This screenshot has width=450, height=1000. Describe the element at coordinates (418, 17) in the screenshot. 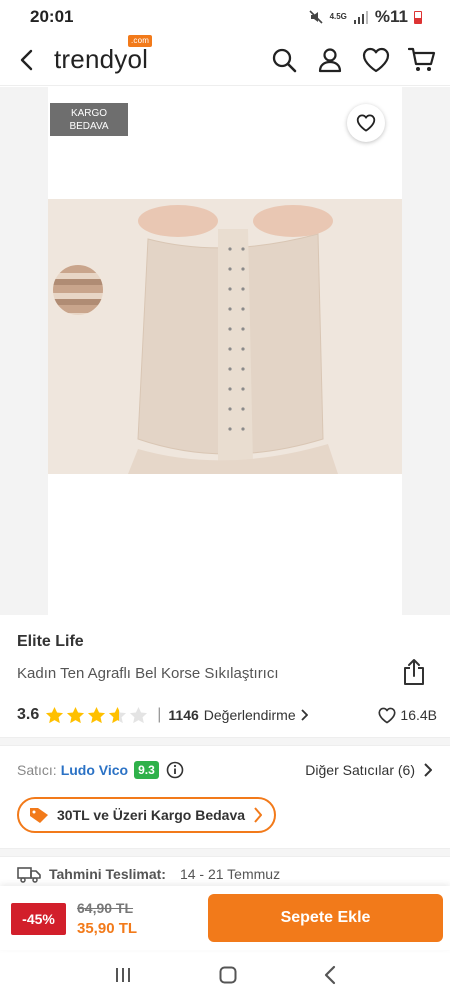

I see `battery-icon` at that location.